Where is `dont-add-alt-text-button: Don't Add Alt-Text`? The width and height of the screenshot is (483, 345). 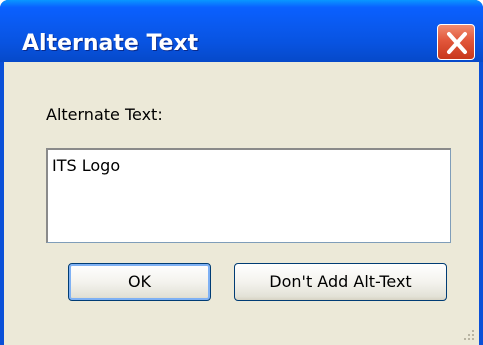 dont-add-alt-text-button: Don't Add Alt-Text is located at coordinates (340, 282).